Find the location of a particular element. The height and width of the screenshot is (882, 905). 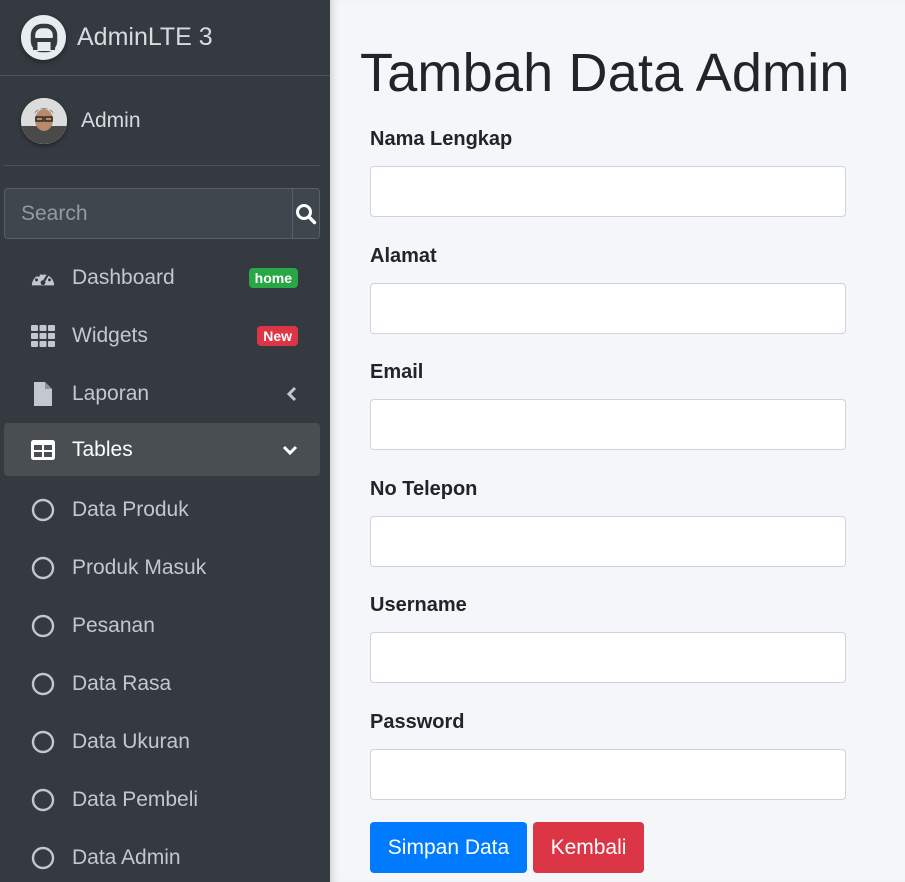

search-button is located at coordinates (305, 213).